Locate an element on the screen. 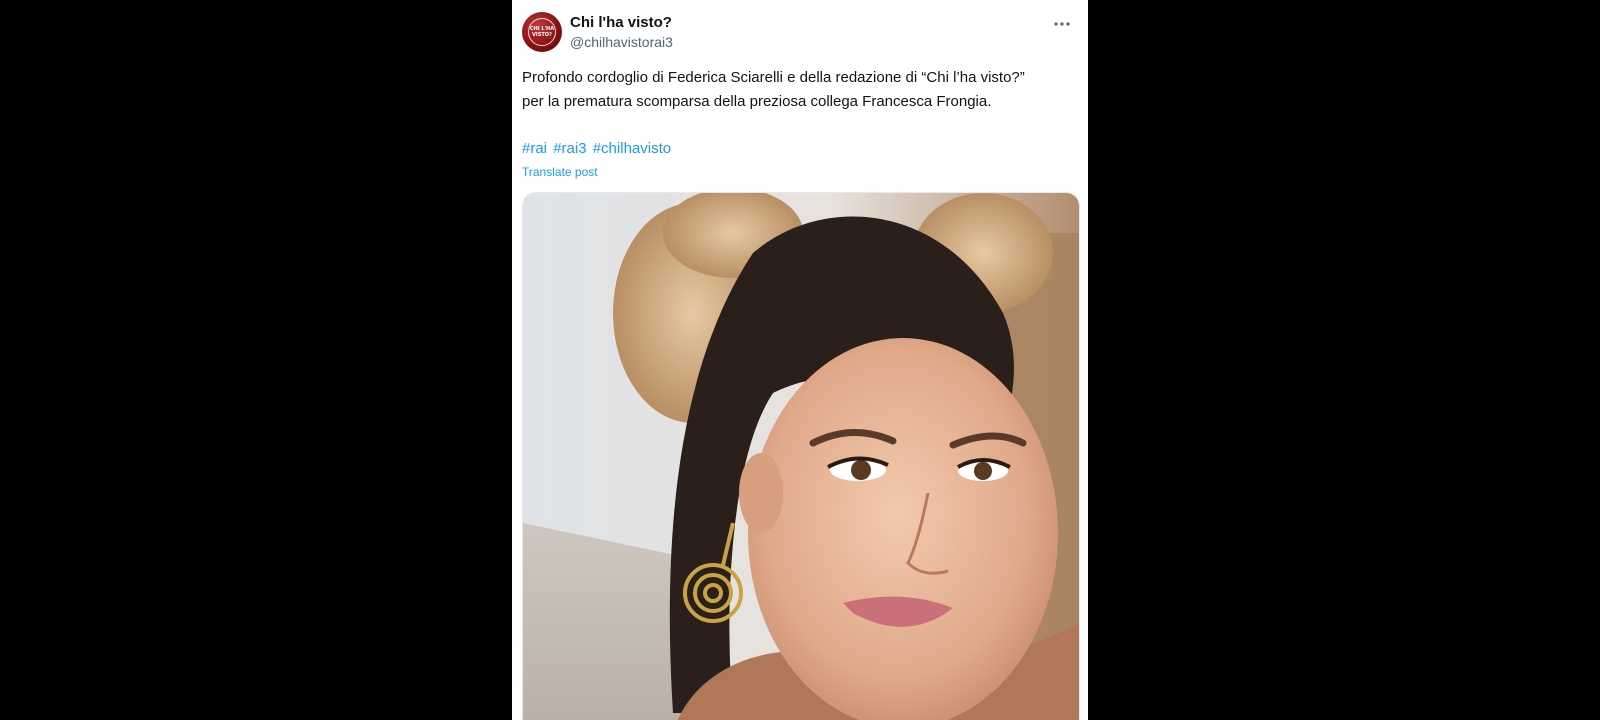 The image size is (1600, 720). hashtag-list: #rai #rai3 #chilhavisto is located at coordinates (597, 149).